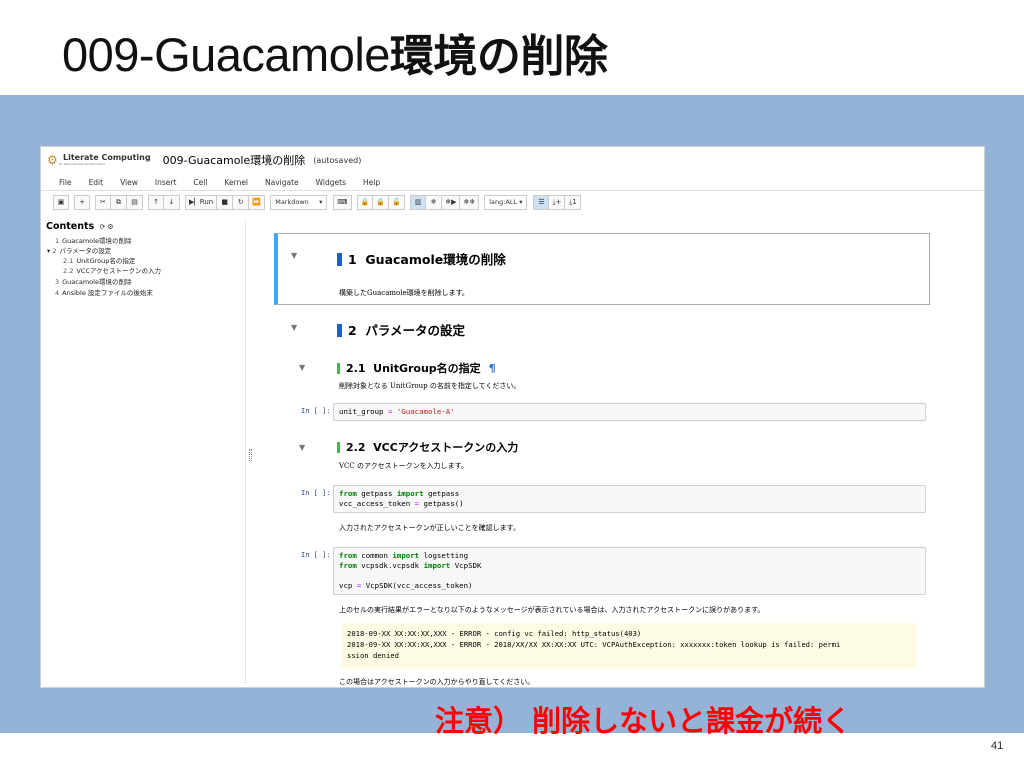  What do you see at coordinates (250, 455) in the screenshot?
I see `sidebar-resize-handle` at bounding box center [250, 455].